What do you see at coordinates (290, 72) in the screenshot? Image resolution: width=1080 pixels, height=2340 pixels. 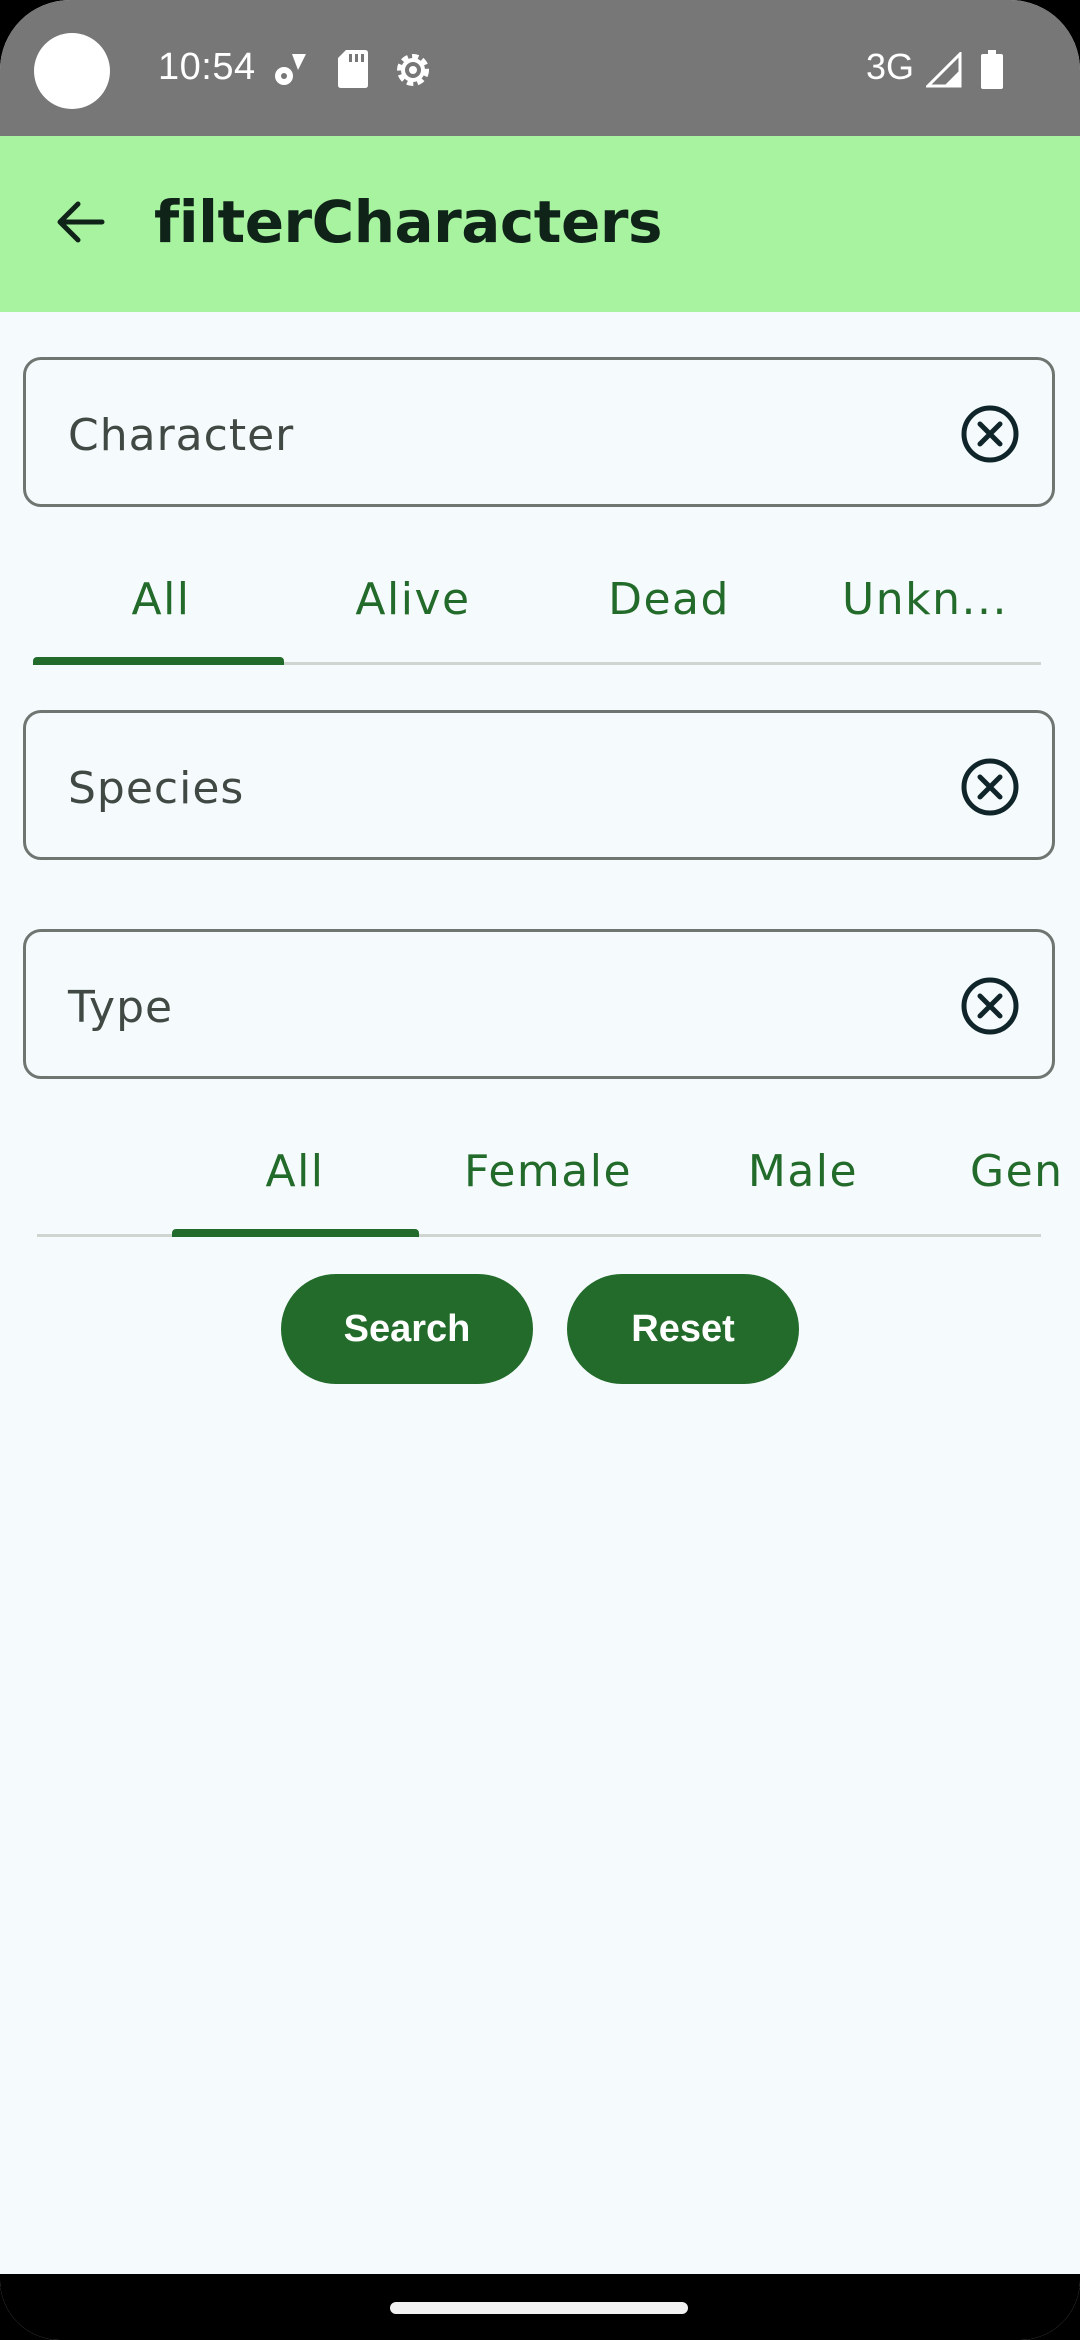 I see `fan-icon` at bounding box center [290, 72].